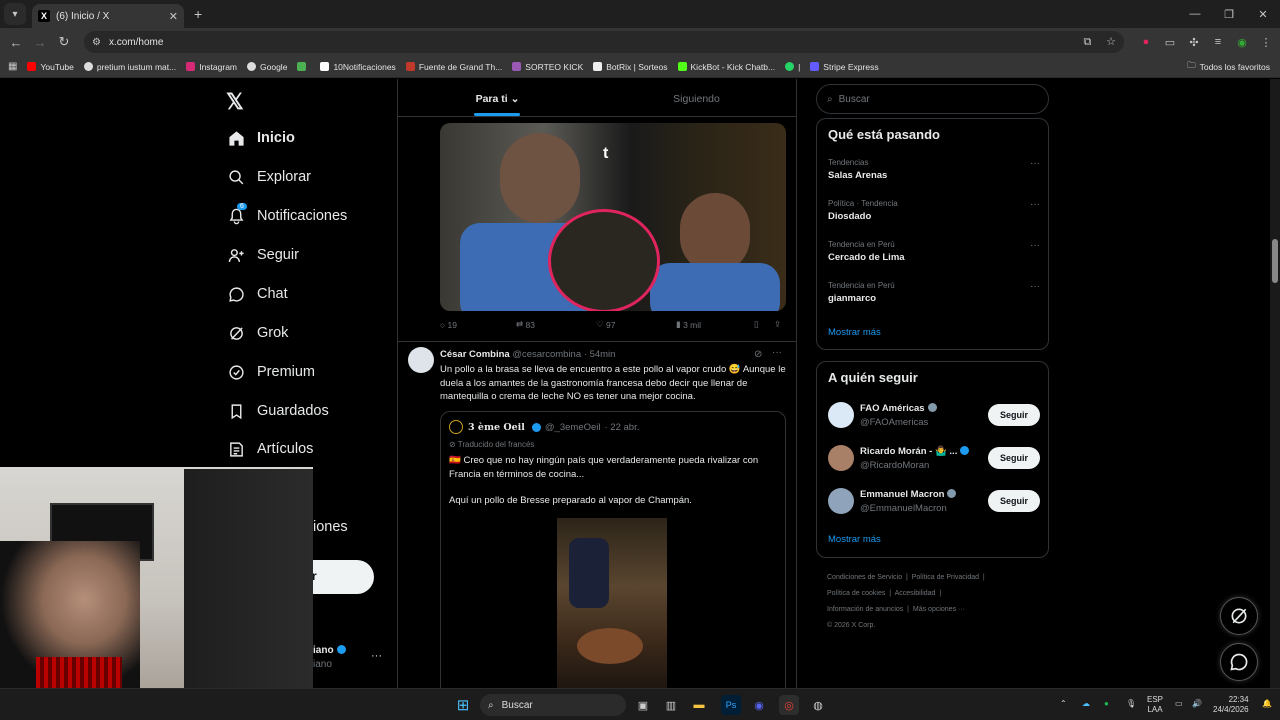  I want to click on translated-label: ⊘ Traducido del francés, so click(491, 444).